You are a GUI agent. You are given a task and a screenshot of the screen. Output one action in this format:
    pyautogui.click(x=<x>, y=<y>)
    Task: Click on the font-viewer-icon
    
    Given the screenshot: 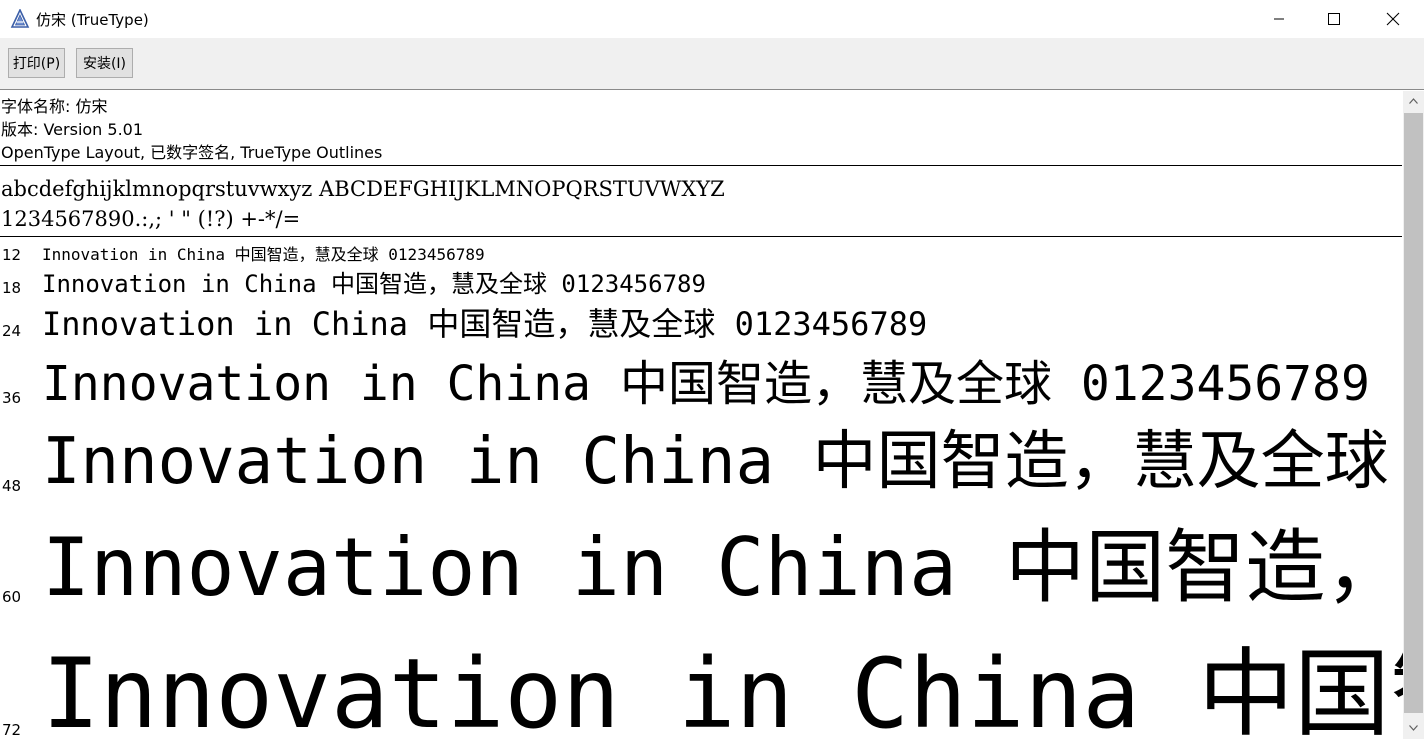 What is the action you would take?
    pyautogui.click(x=20, y=18)
    